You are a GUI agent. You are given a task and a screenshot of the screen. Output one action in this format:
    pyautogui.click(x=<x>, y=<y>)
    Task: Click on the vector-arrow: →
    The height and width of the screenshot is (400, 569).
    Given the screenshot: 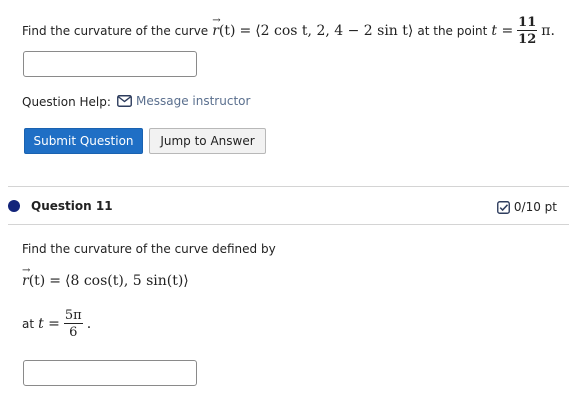 What is the action you would take?
    pyautogui.click(x=216, y=20)
    